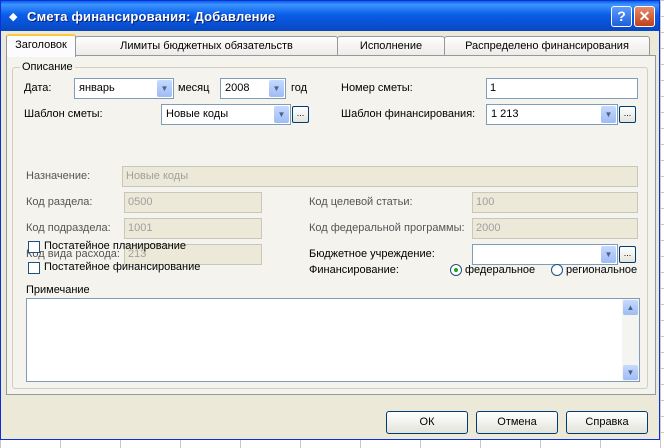 This screenshot has width=664, height=448. Describe the element at coordinates (555, 202) in the screenshot. I see `target-code-field: 100` at that location.